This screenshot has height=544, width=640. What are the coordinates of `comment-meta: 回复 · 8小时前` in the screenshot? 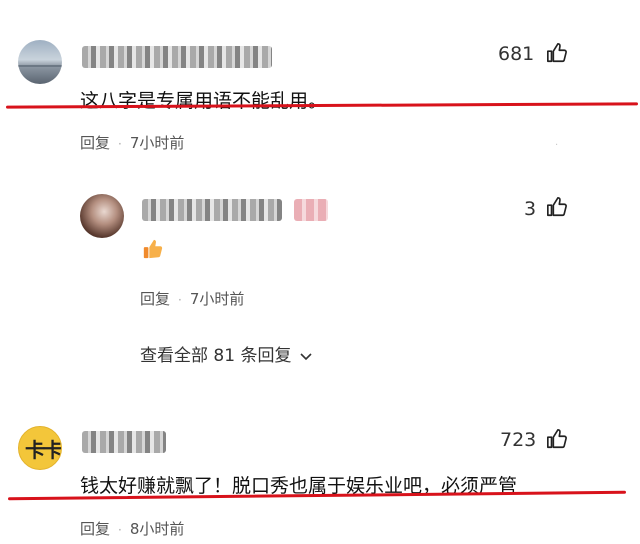 It's located at (132, 529).